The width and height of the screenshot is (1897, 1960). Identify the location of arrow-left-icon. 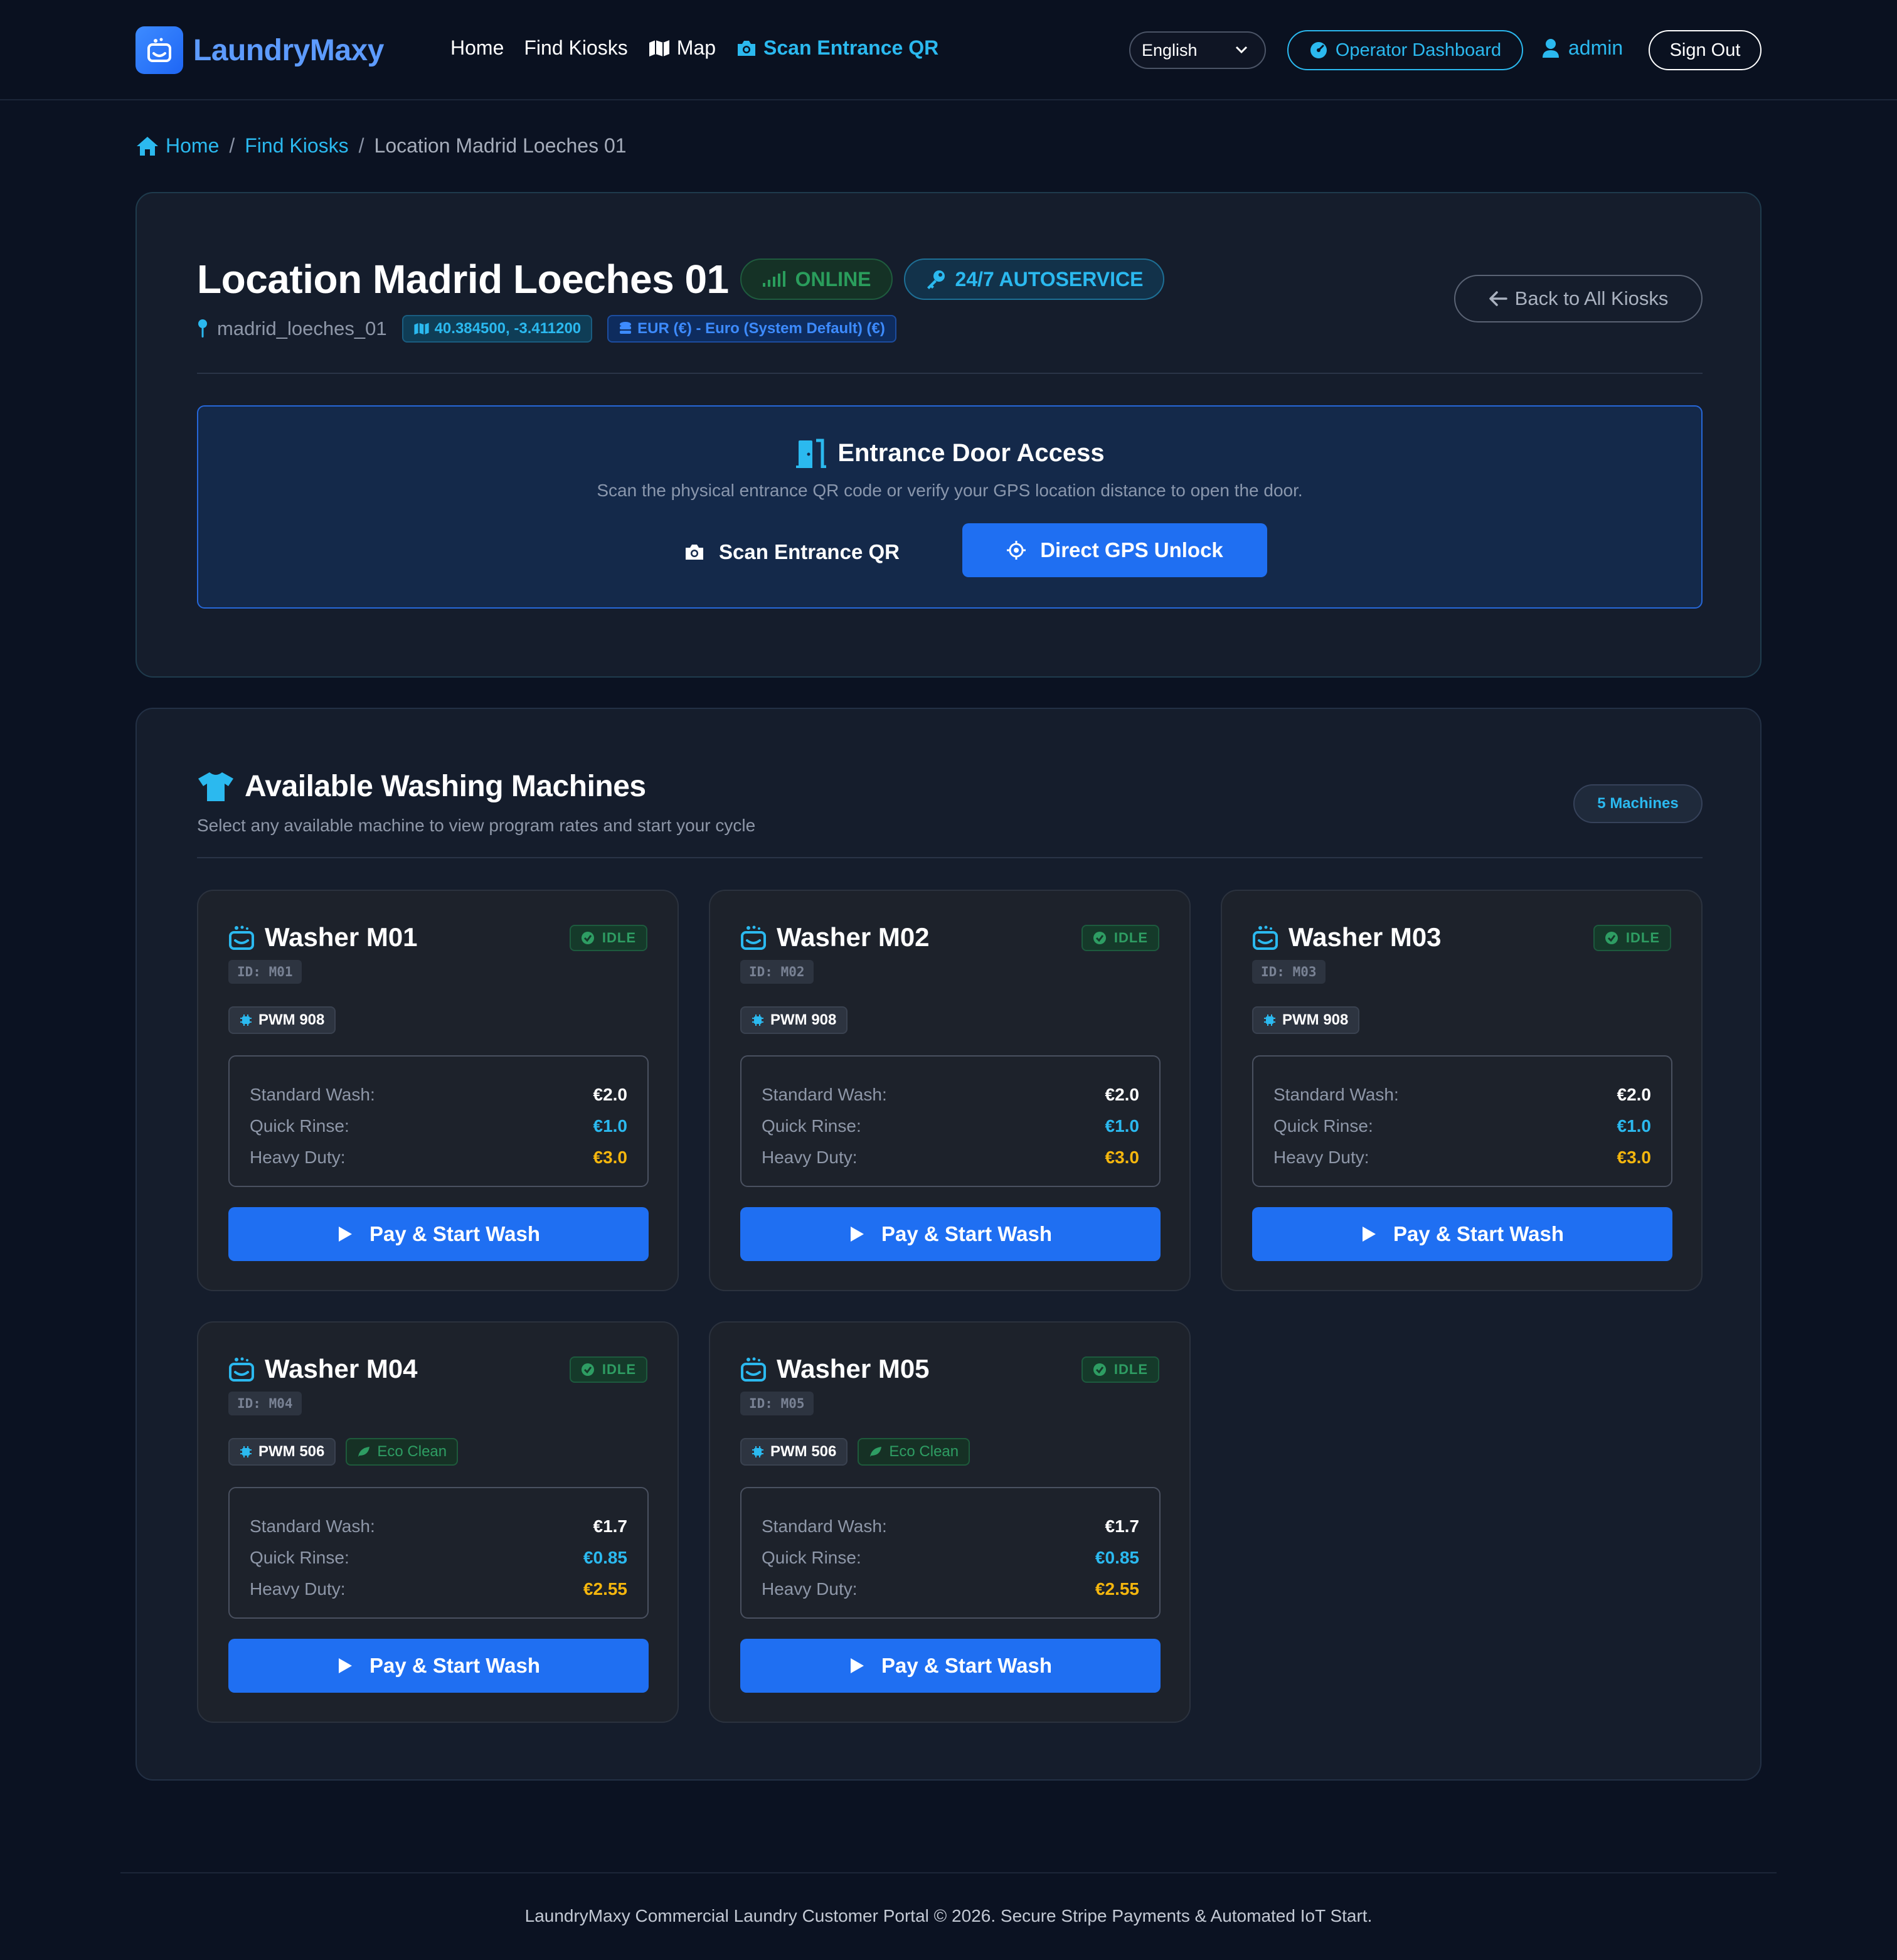
(1498, 298).